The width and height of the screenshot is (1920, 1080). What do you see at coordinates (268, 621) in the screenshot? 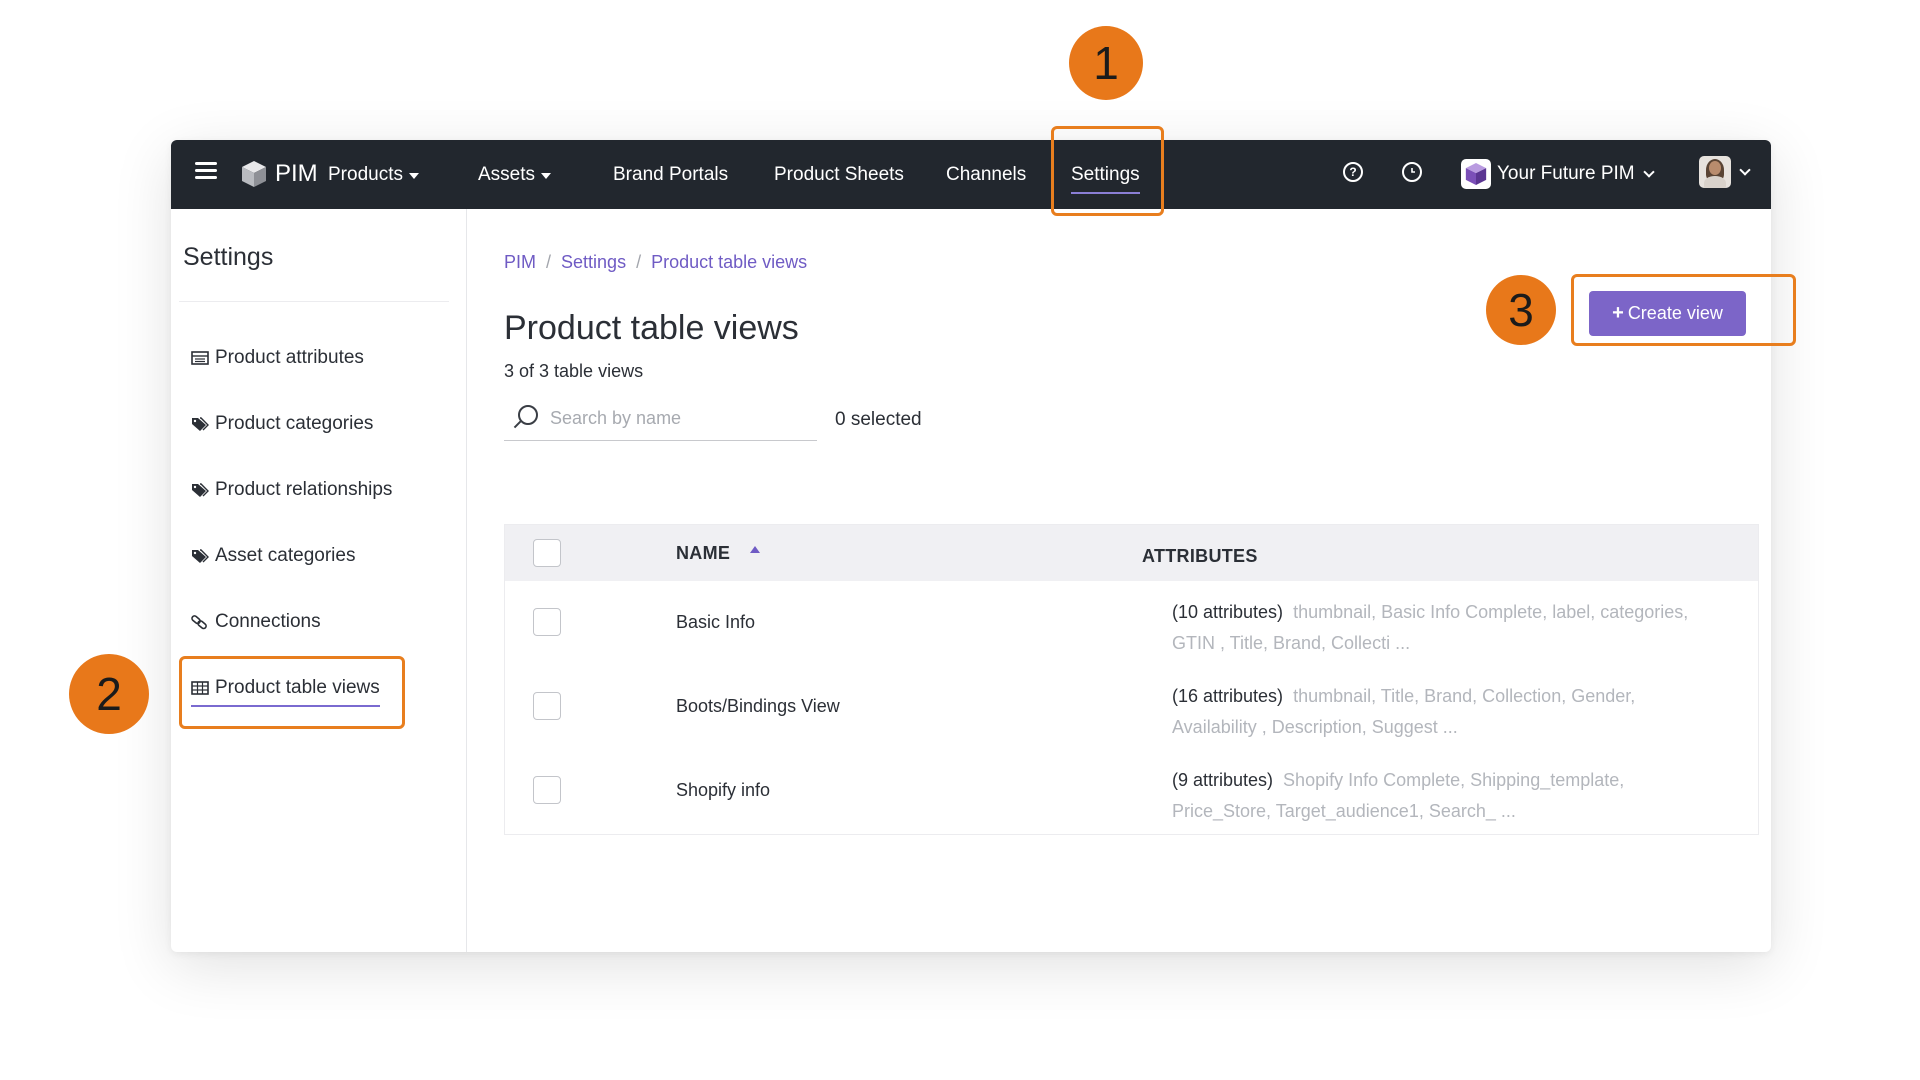
I see `sidebar-item-label: Connections` at bounding box center [268, 621].